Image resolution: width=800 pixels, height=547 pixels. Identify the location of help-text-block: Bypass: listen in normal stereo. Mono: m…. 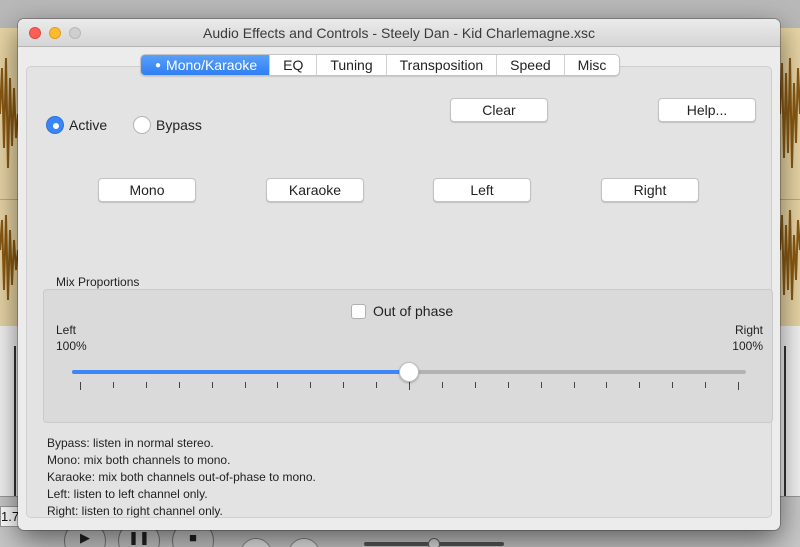
(181, 477).